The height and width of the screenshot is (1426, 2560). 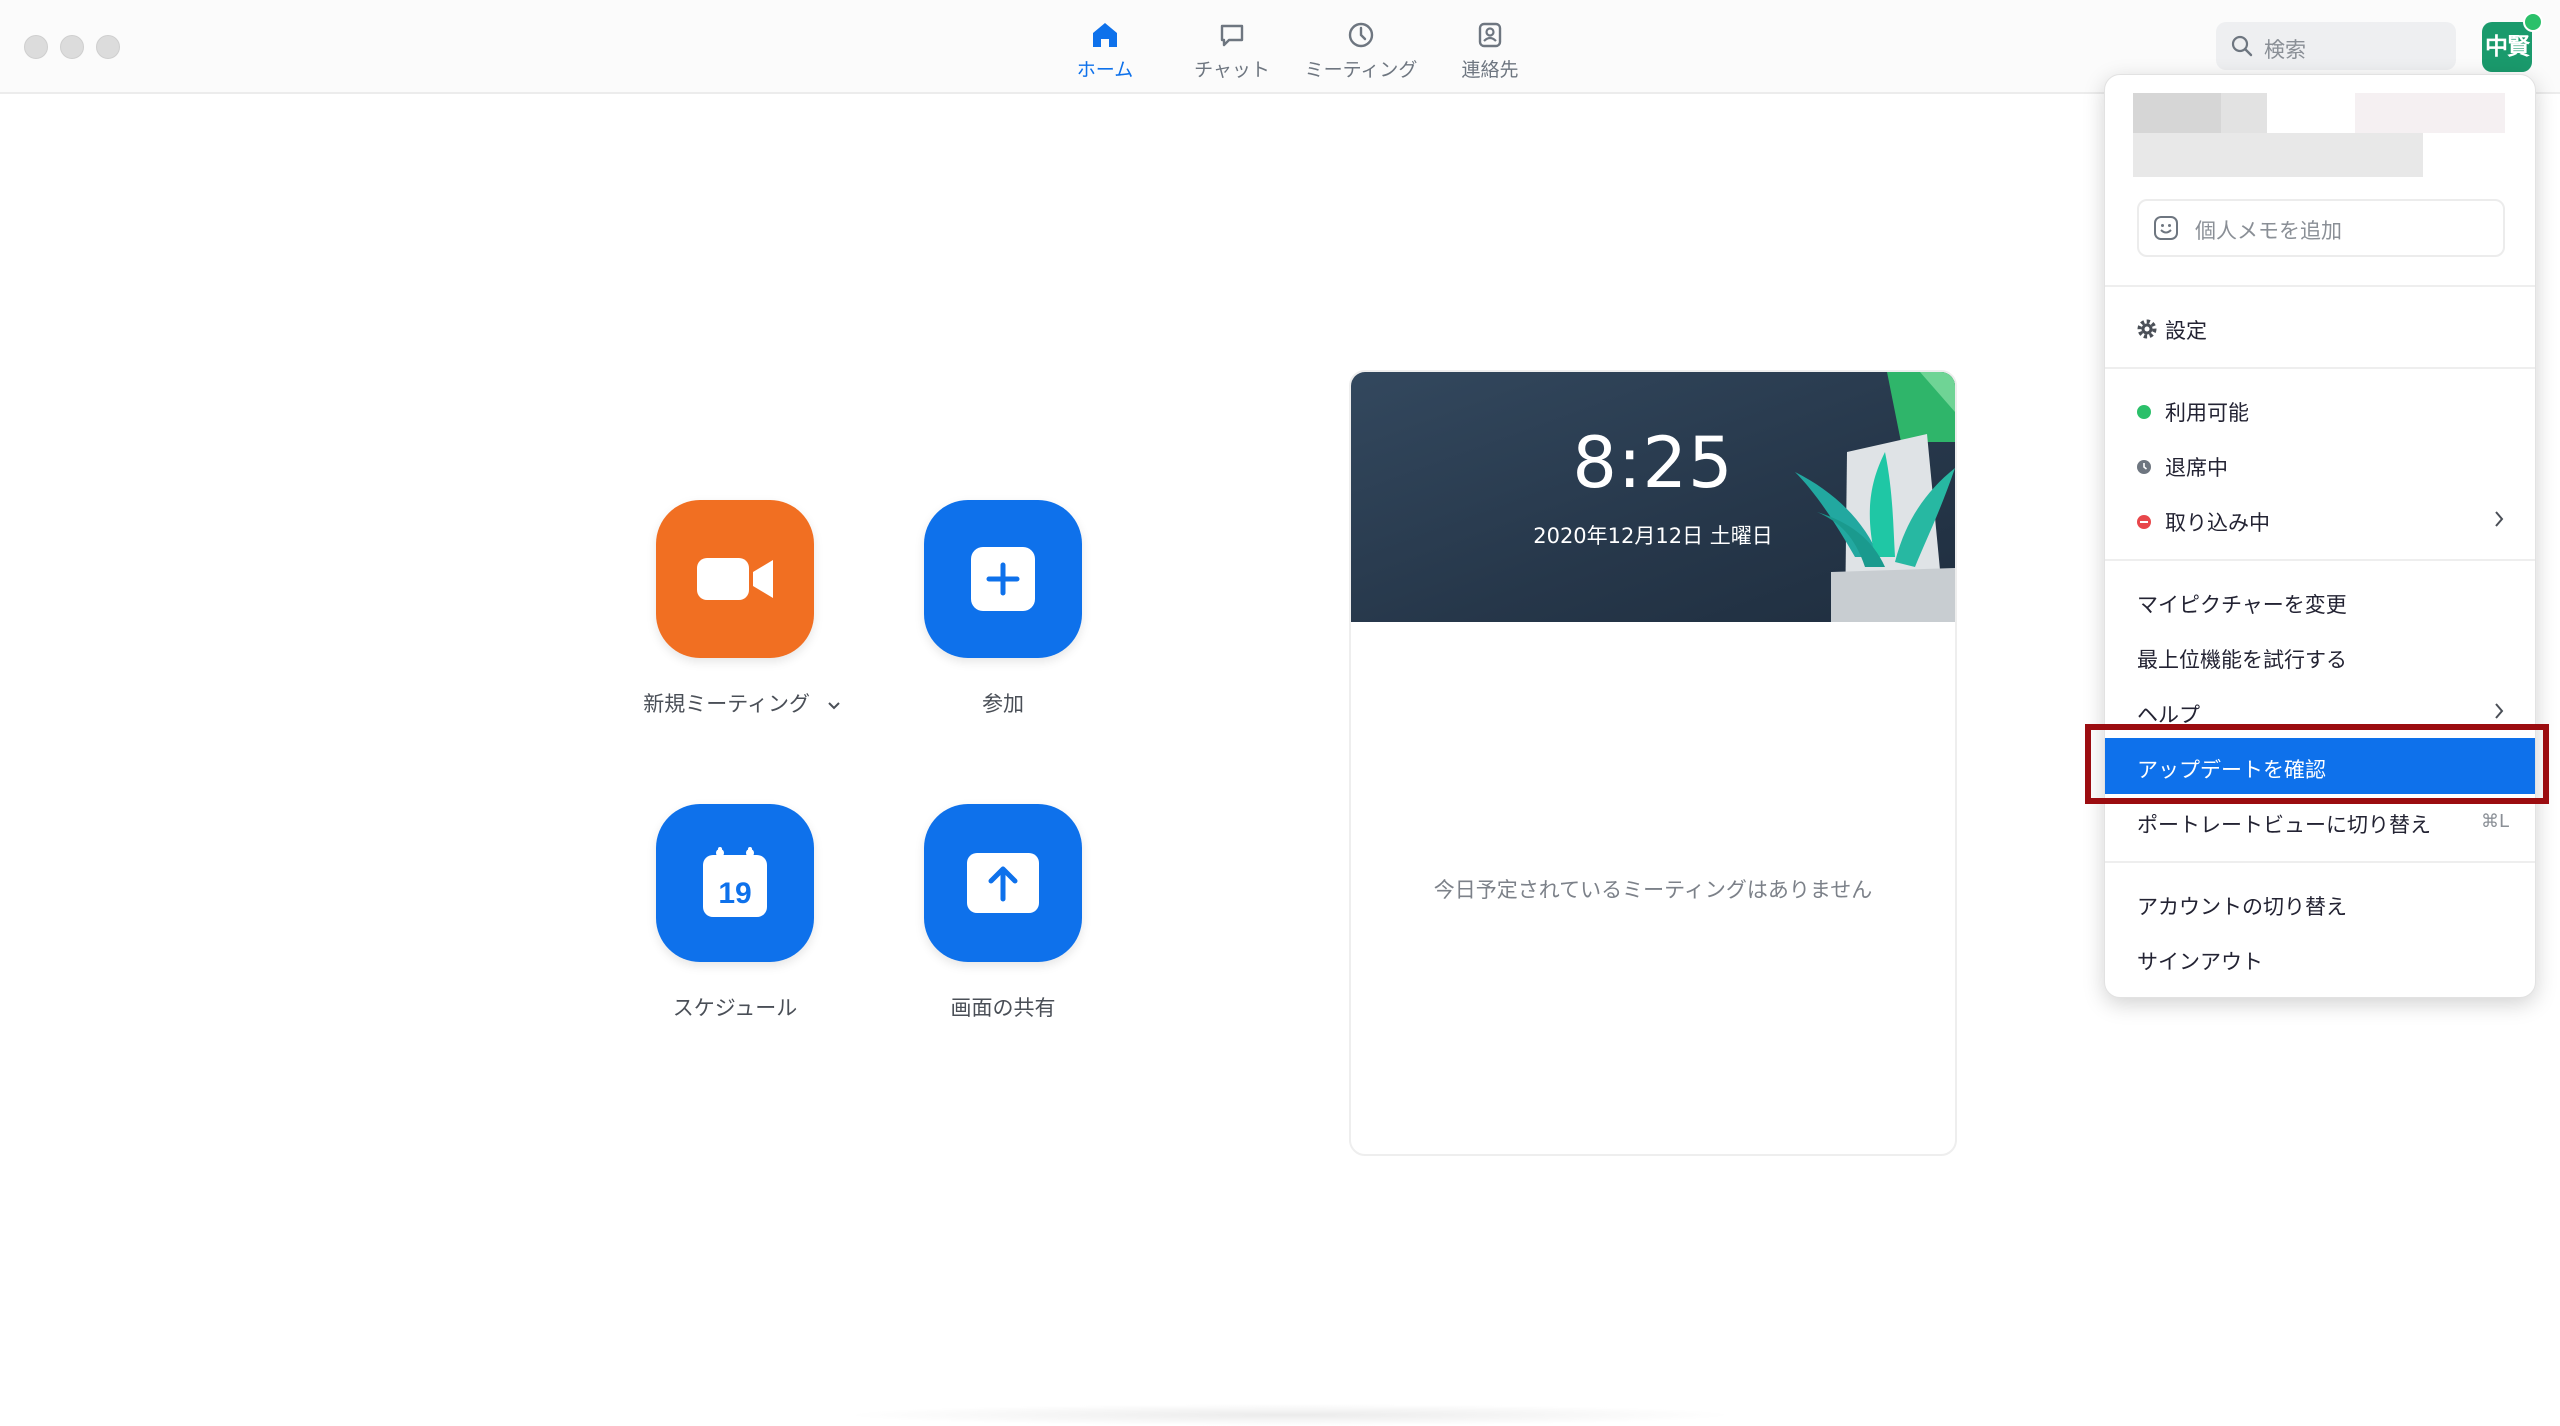 What do you see at coordinates (1232, 35) in the screenshot?
I see `chat-icon` at bounding box center [1232, 35].